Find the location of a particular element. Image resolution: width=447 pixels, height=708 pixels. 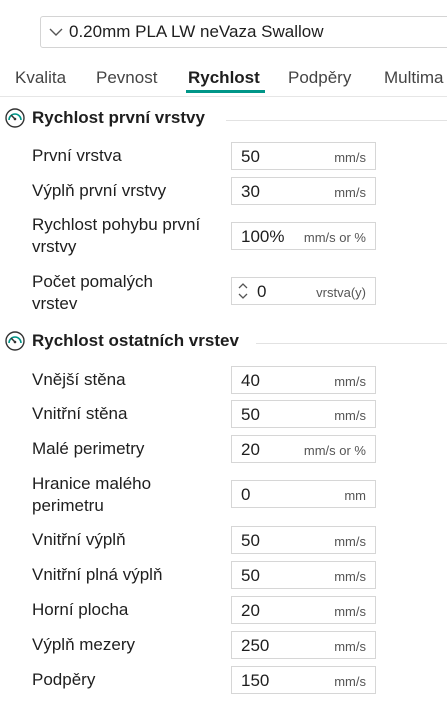

active-tab-indicator is located at coordinates (225, 91).